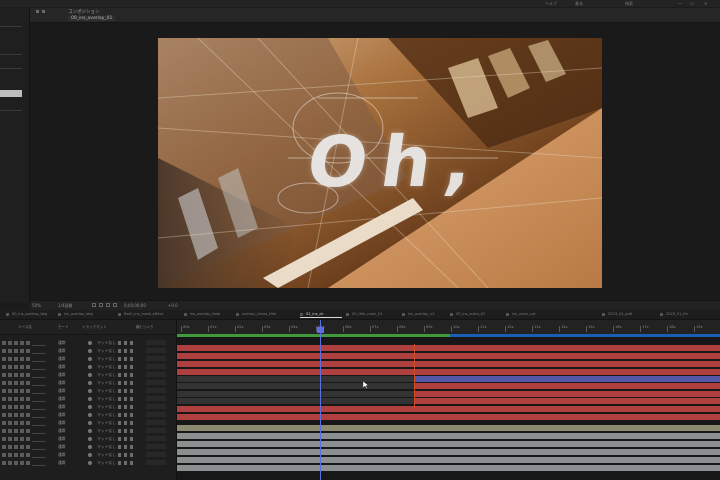  Describe the element at coordinates (145, 327) in the screenshot. I see `column-parent: 親とリンク` at that location.